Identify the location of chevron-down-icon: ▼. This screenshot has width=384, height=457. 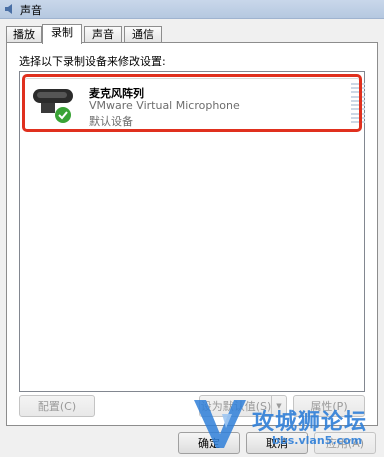
(278, 406).